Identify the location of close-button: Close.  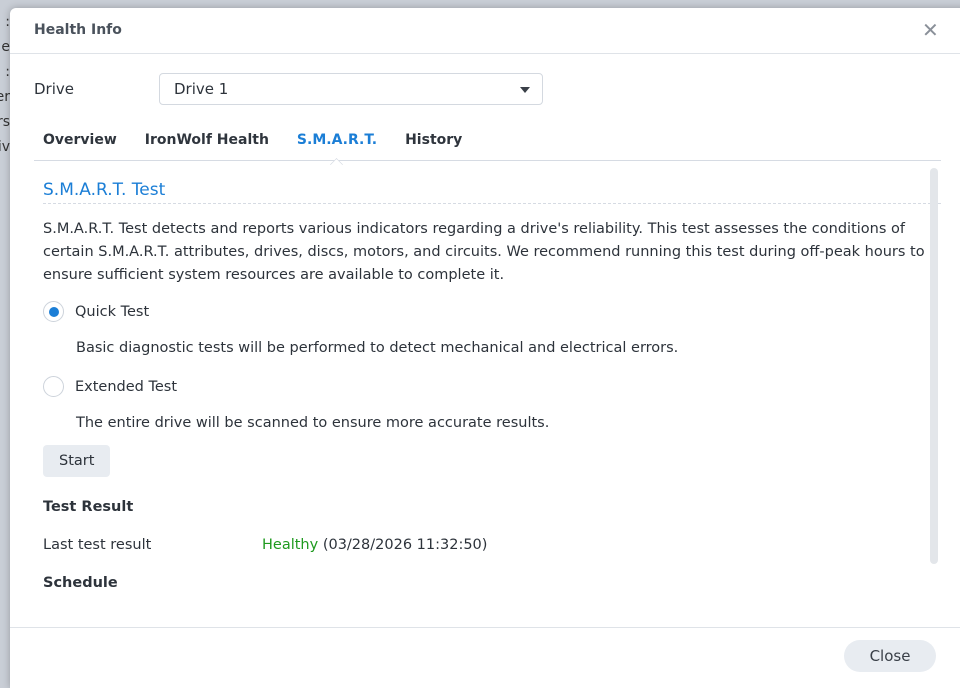
(890, 656).